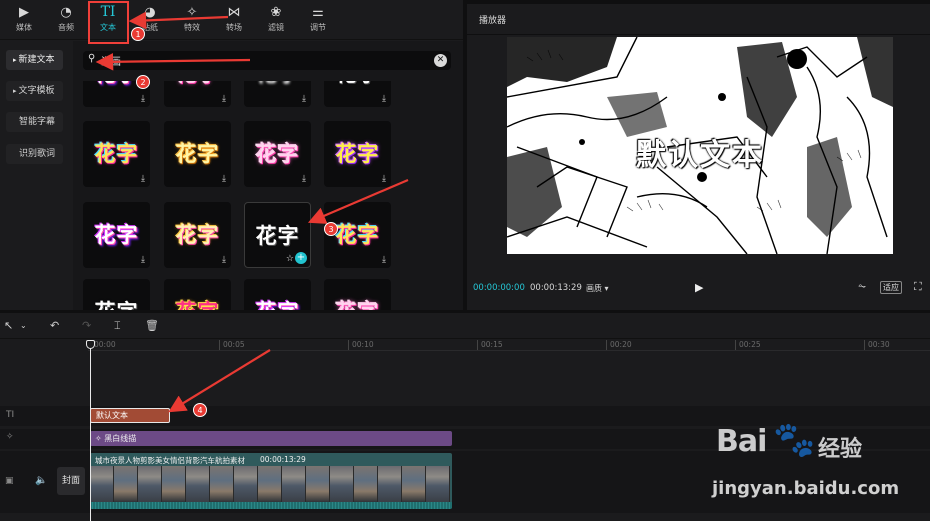 The height and width of the screenshot is (521, 930). I want to click on play-button: ▶, so click(699, 287).